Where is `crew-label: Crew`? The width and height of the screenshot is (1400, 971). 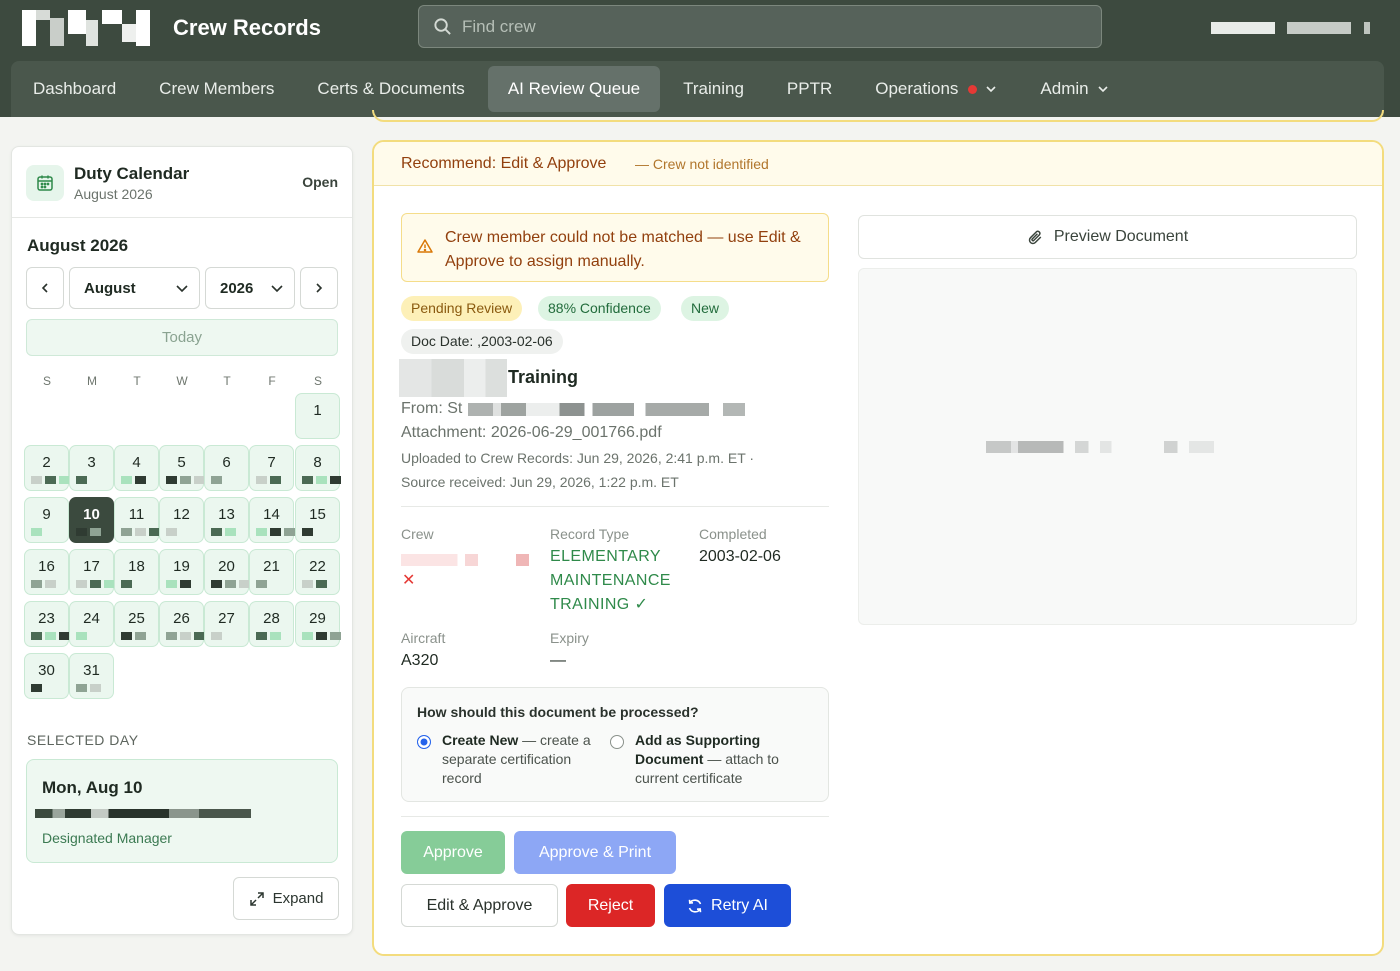
crew-label: Crew is located at coordinates (417, 534).